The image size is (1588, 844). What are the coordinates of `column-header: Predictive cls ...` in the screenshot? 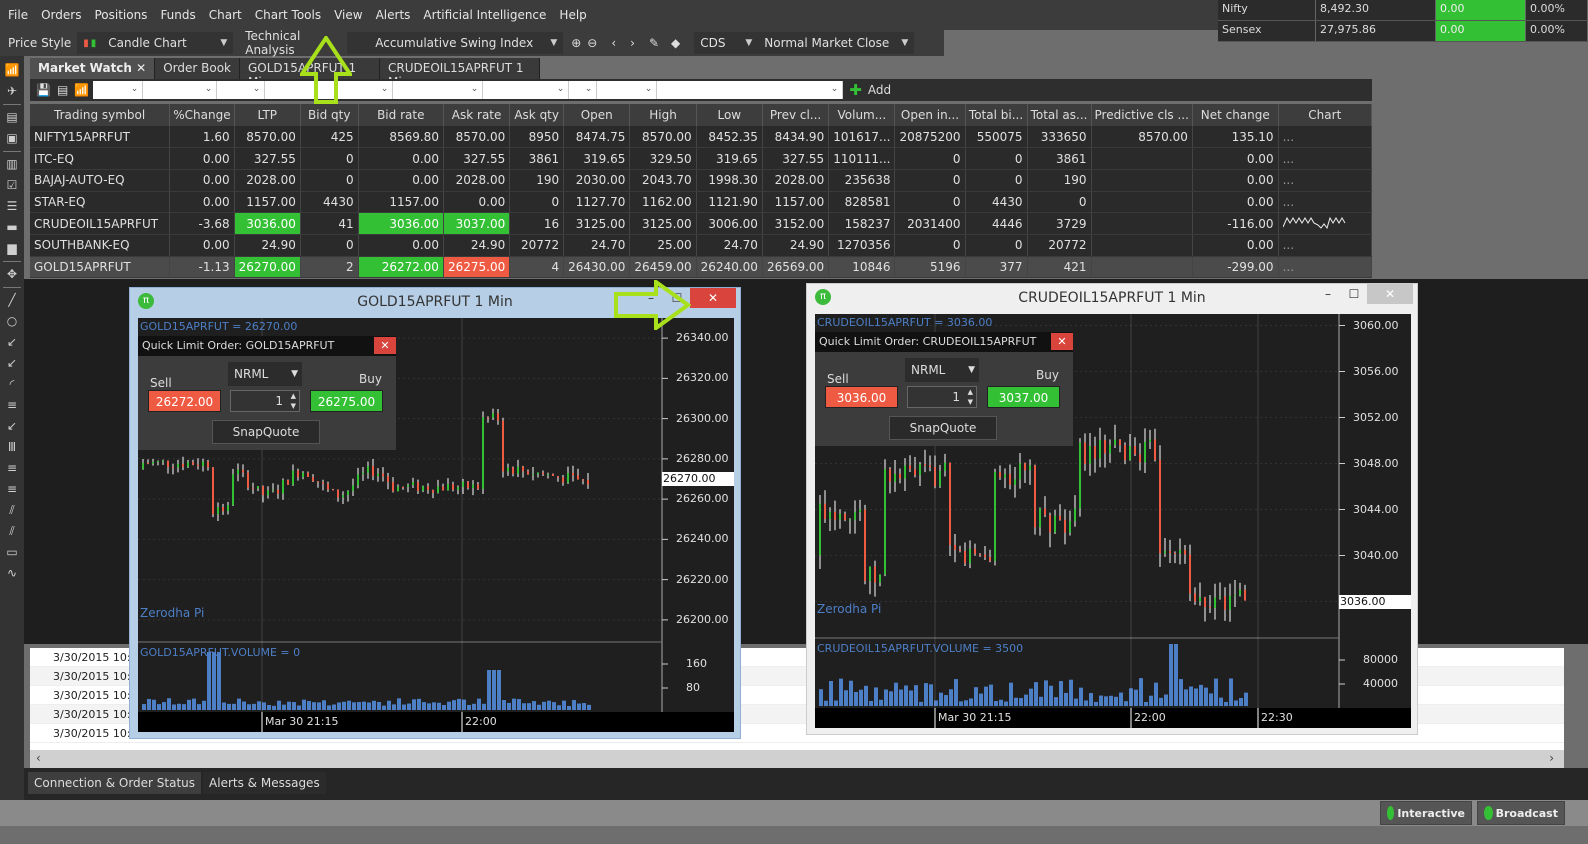 It's located at (1142, 115).